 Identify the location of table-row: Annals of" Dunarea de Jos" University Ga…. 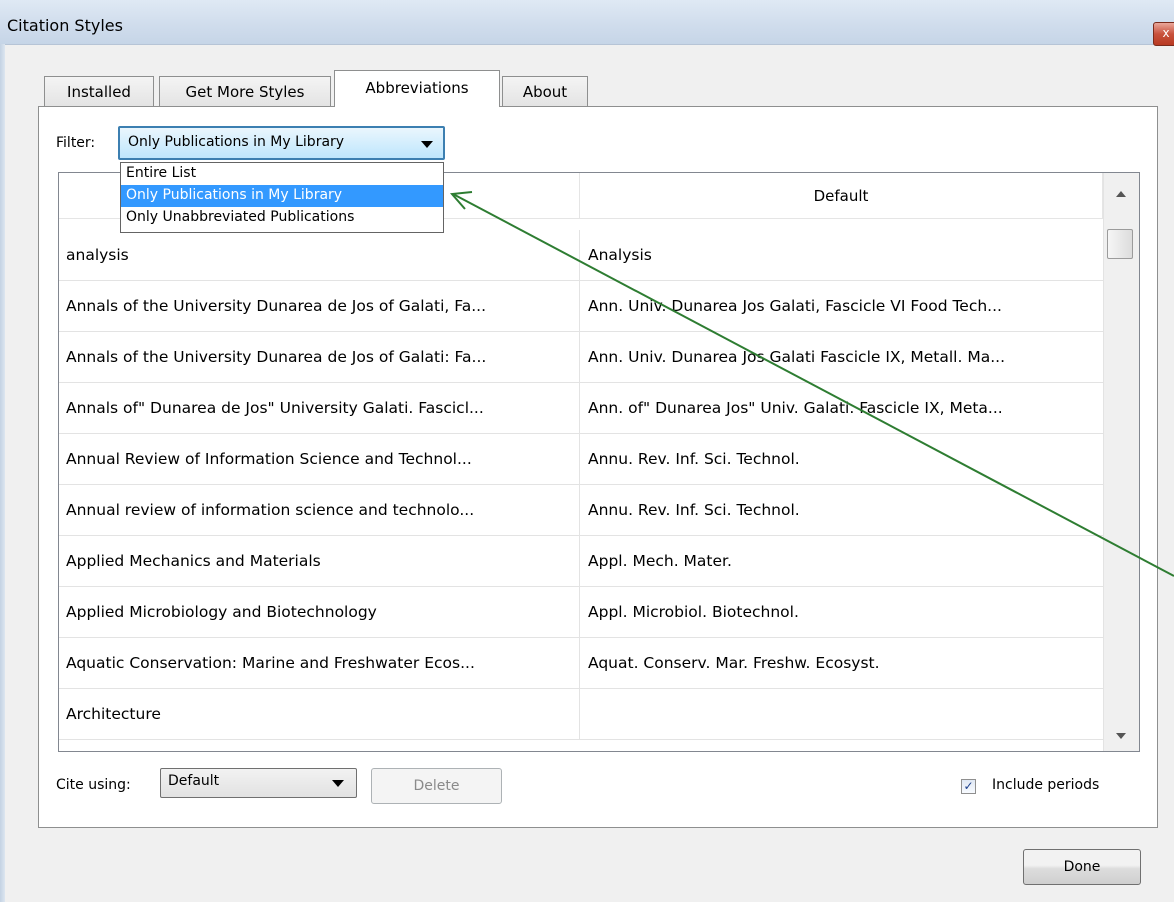
(581, 408).